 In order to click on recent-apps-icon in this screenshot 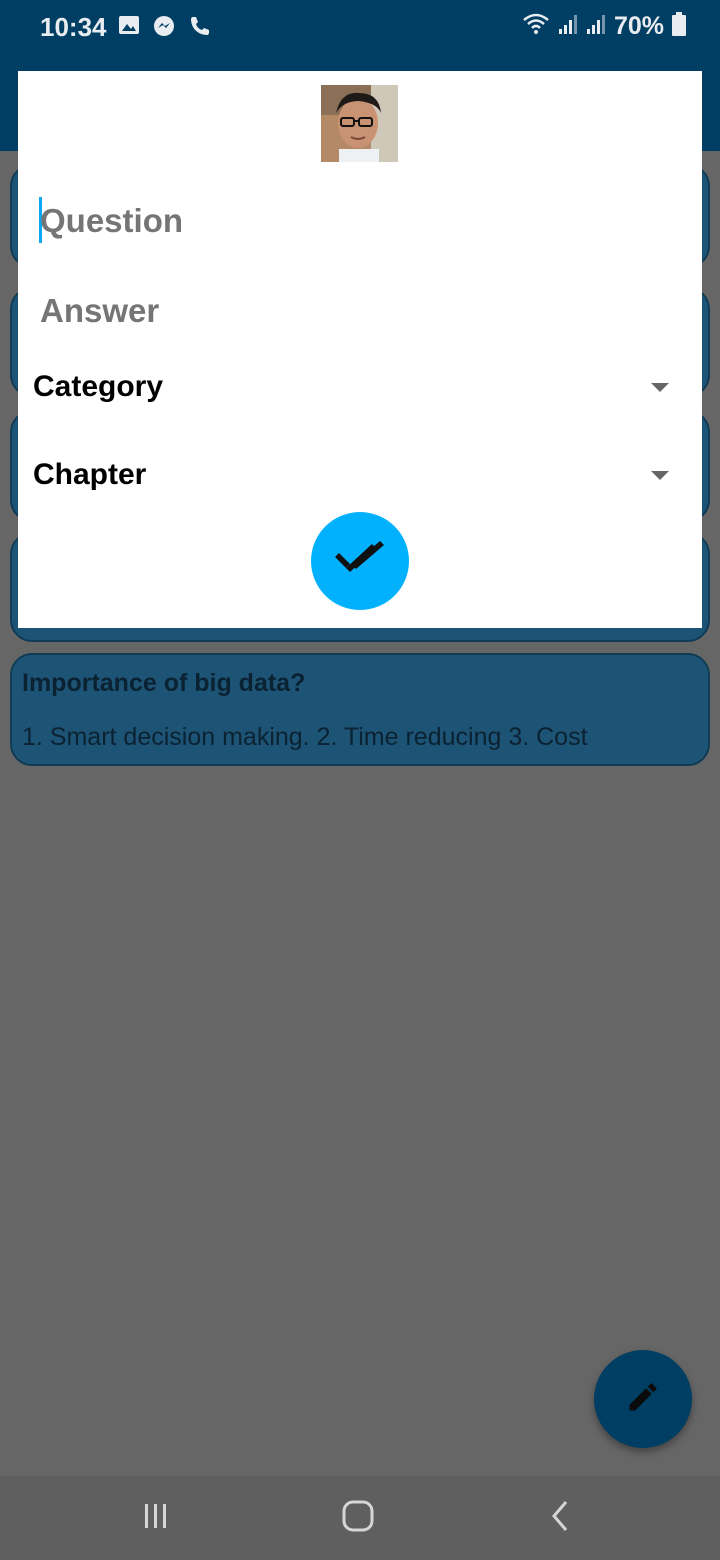, I will do `click(156, 1518)`.